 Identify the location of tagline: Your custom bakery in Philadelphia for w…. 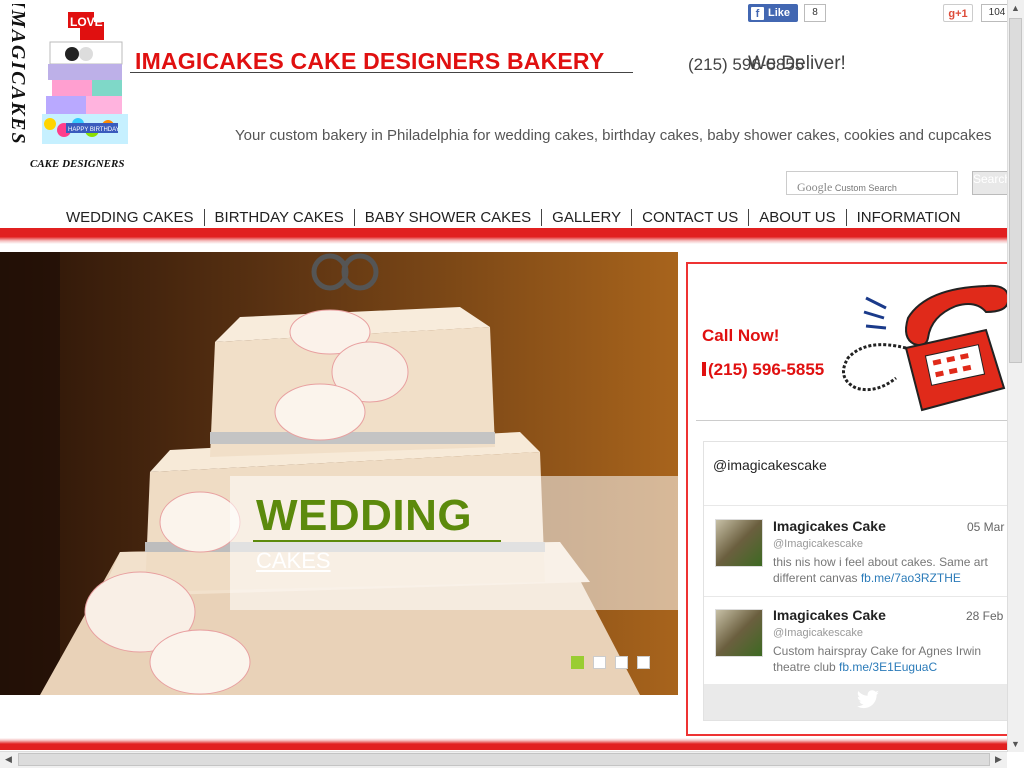
(613, 135).